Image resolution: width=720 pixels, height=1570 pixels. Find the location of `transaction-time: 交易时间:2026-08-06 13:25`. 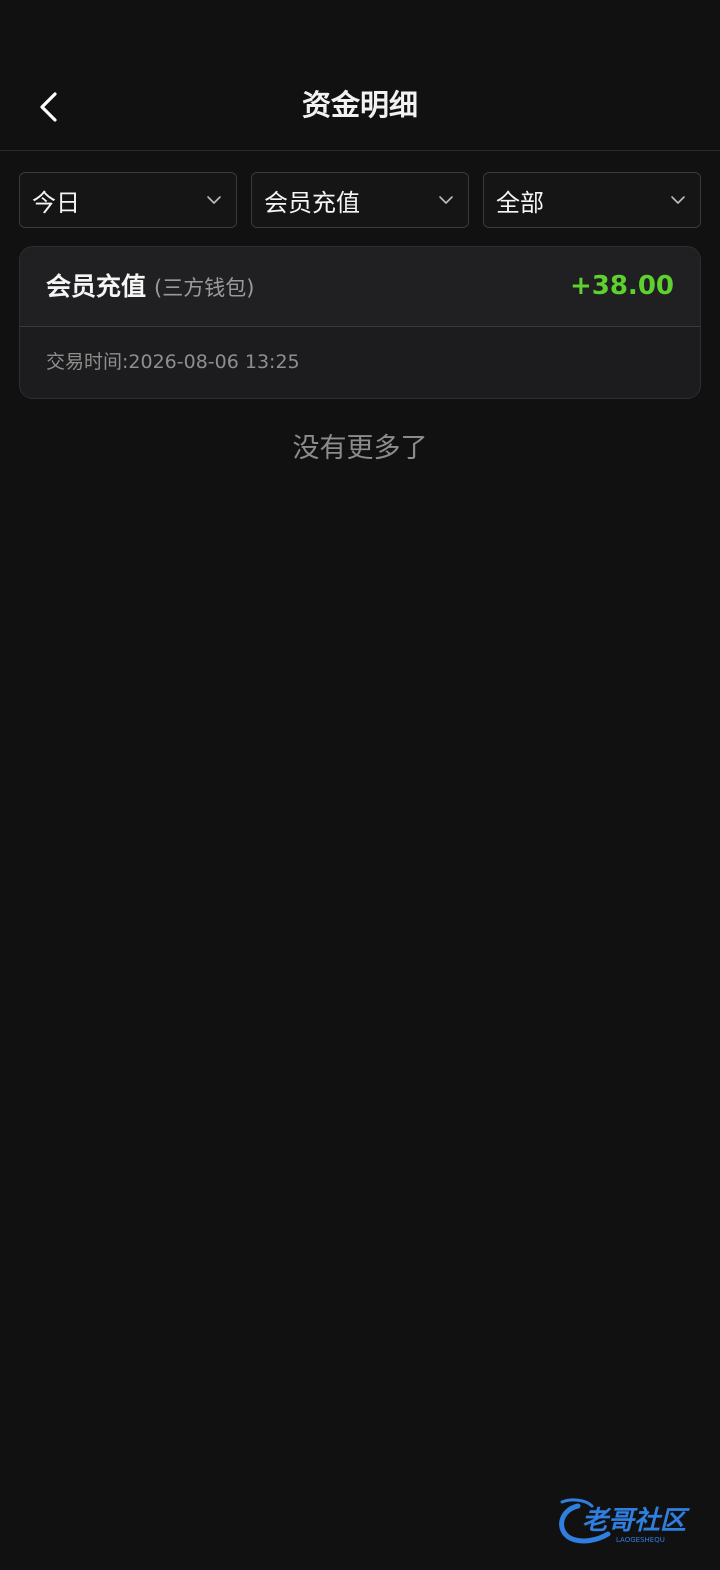

transaction-time: 交易时间:2026-08-06 13:25 is located at coordinates (173, 362).